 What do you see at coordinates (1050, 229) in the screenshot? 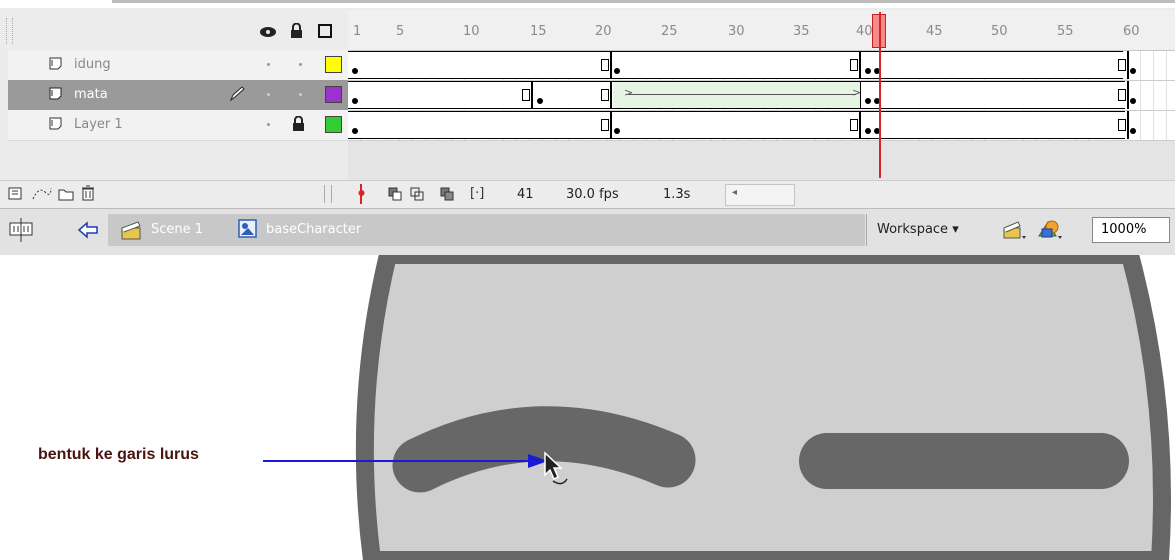
I see `edit-symbols-icon` at bounding box center [1050, 229].